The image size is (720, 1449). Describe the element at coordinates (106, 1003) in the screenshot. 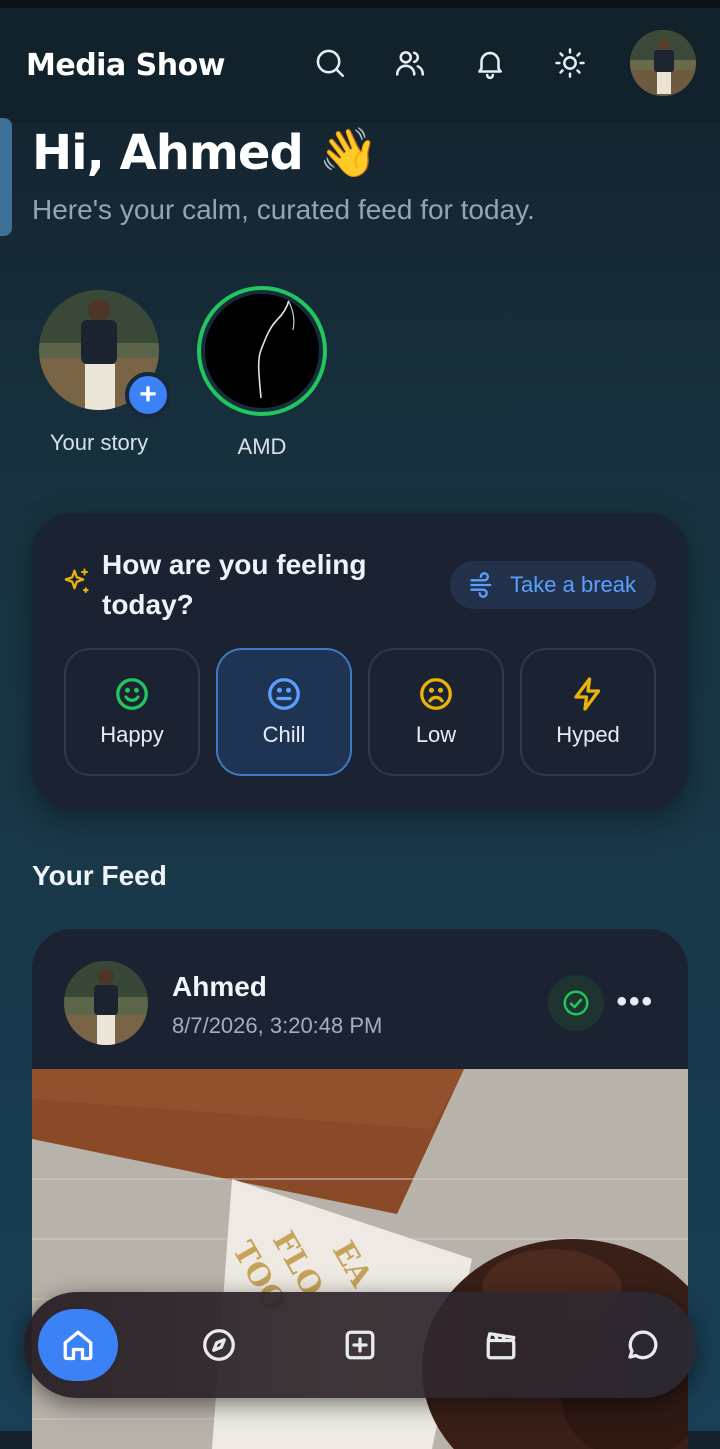

I see `post-author-avatar` at that location.